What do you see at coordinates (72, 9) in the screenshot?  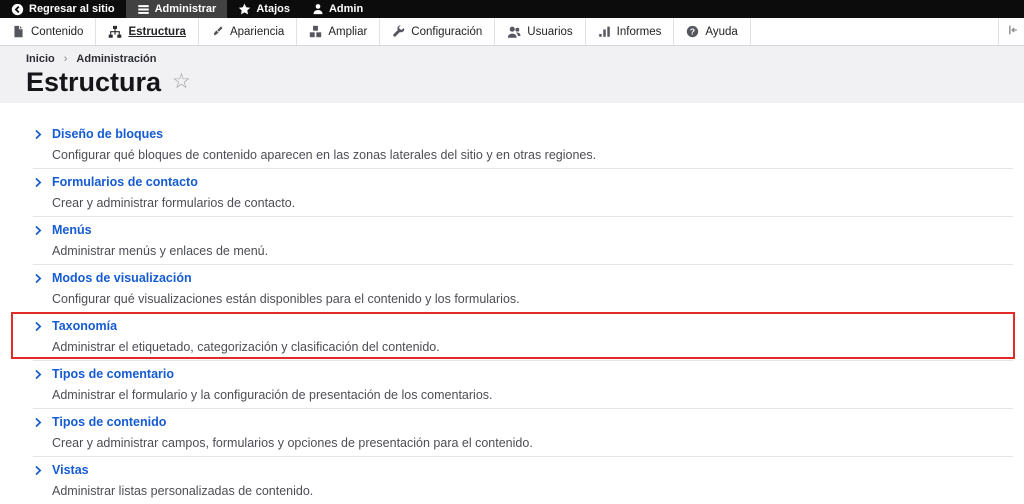 I see `back-to-site-label: Regresar al sitio` at bounding box center [72, 9].